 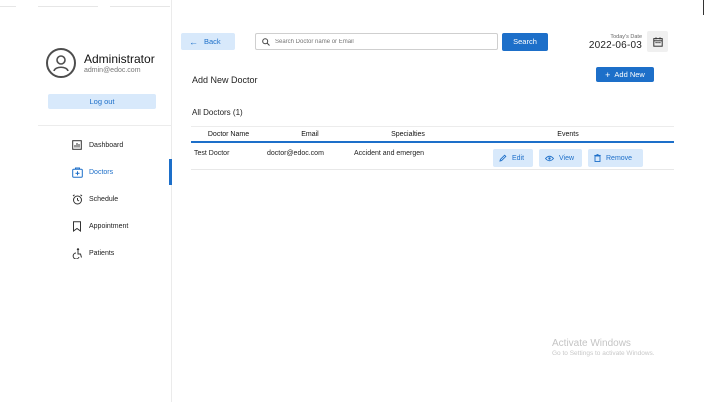 What do you see at coordinates (77, 172) in the screenshot?
I see `doctor-icon` at bounding box center [77, 172].